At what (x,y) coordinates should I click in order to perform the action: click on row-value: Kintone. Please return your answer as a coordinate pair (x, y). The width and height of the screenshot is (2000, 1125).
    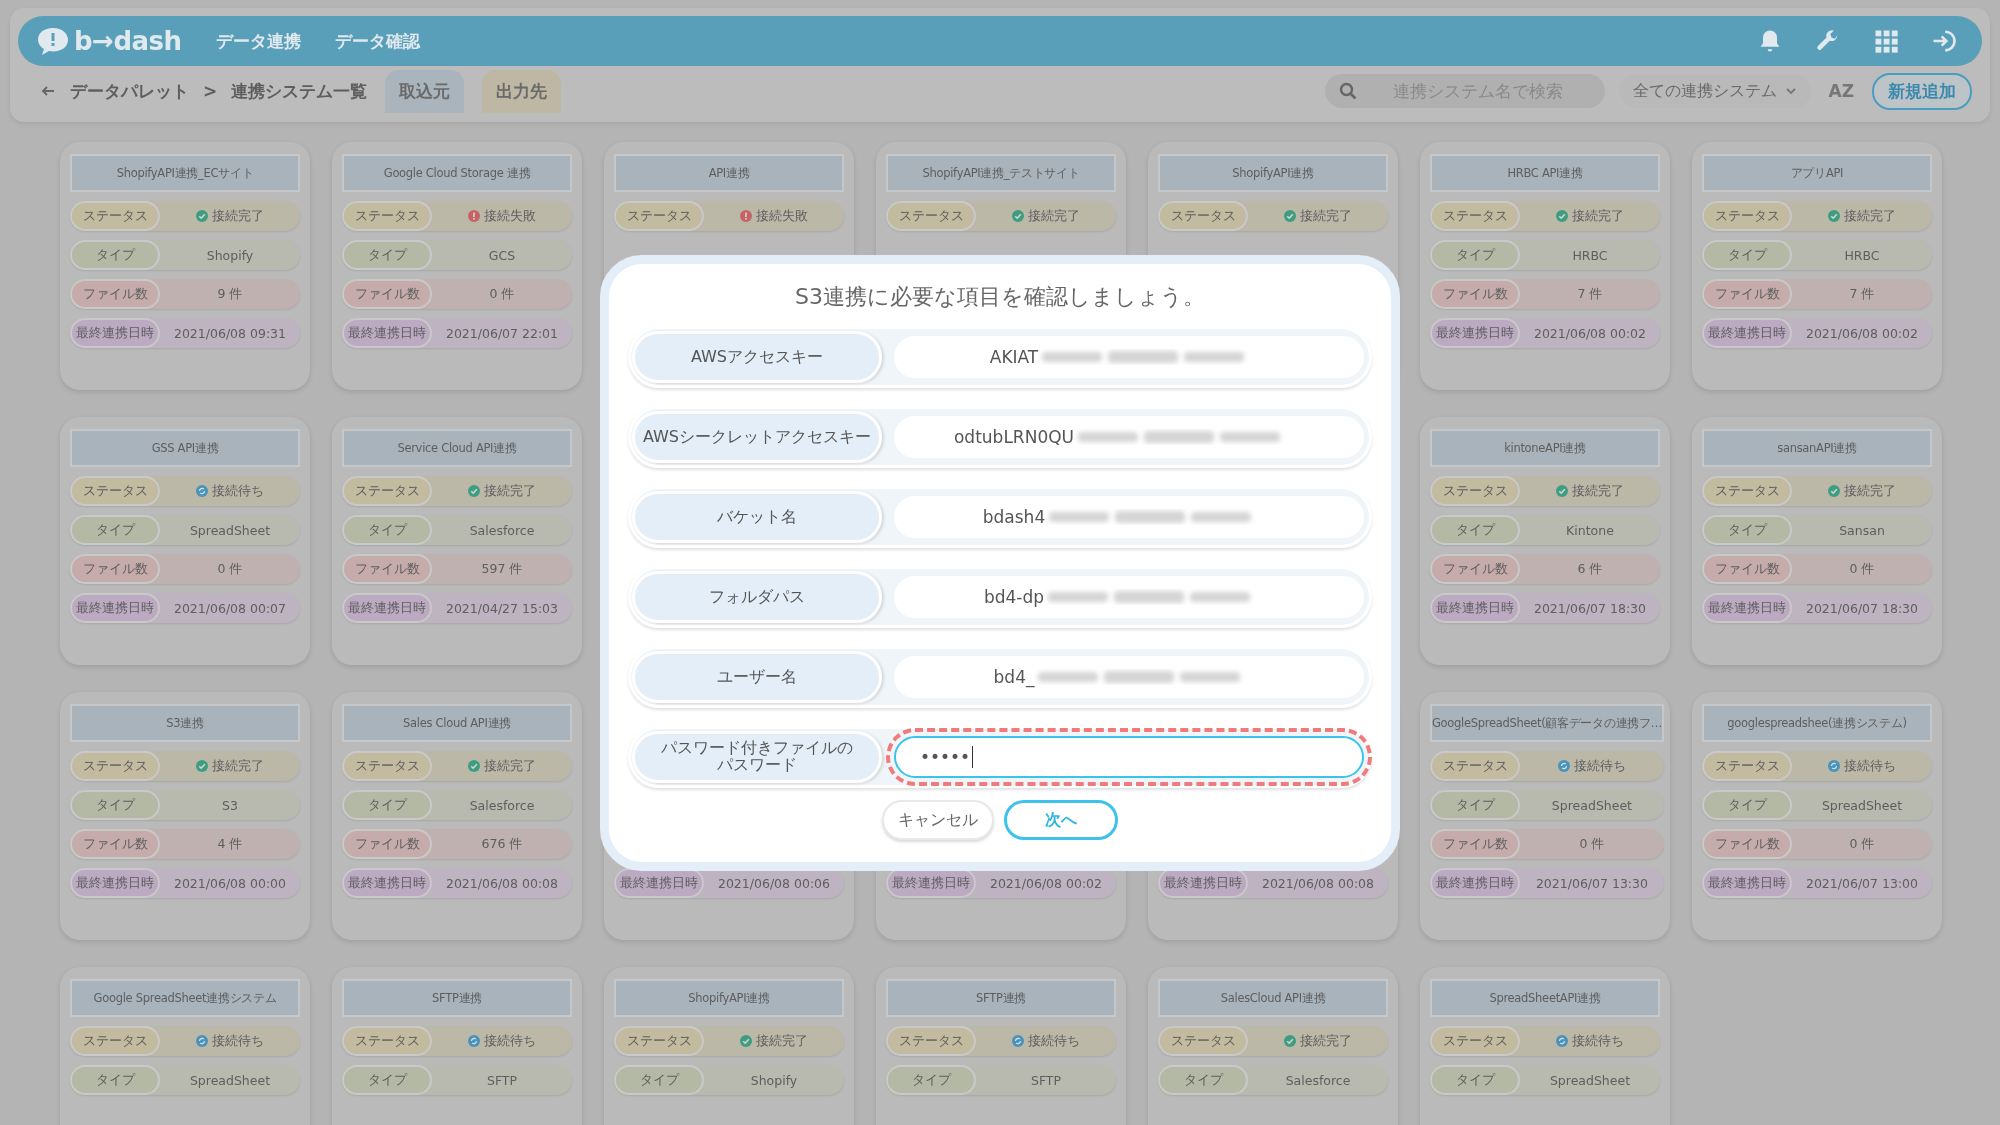
    Looking at the image, I should click on (1590, 530).